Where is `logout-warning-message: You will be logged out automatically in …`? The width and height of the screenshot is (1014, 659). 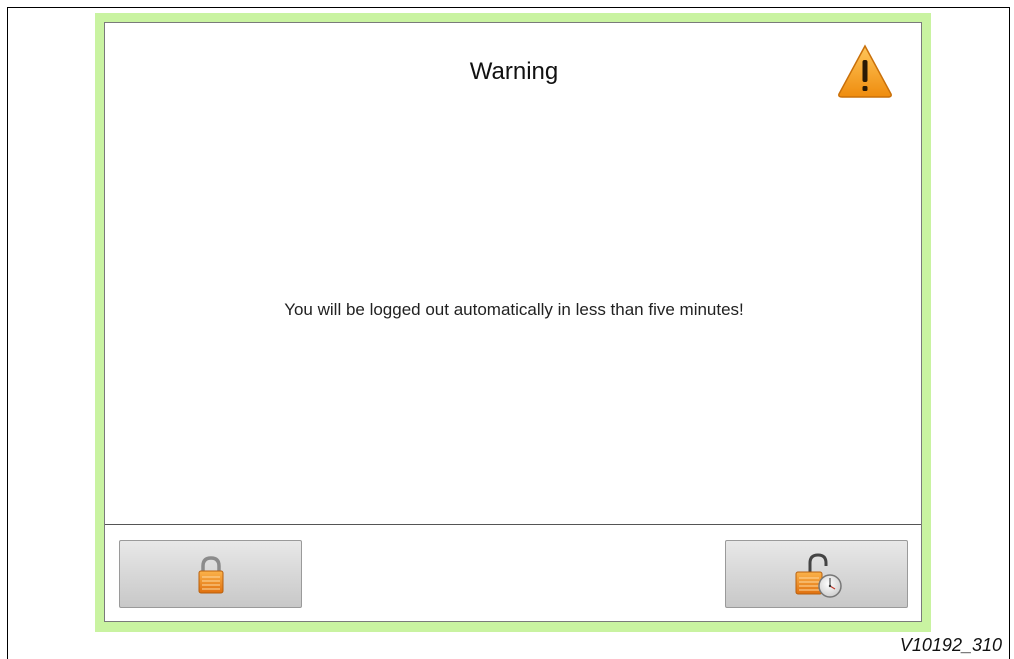 logout-warning-message: You will be logged out automatically in … is located at coordinates (514, 309).